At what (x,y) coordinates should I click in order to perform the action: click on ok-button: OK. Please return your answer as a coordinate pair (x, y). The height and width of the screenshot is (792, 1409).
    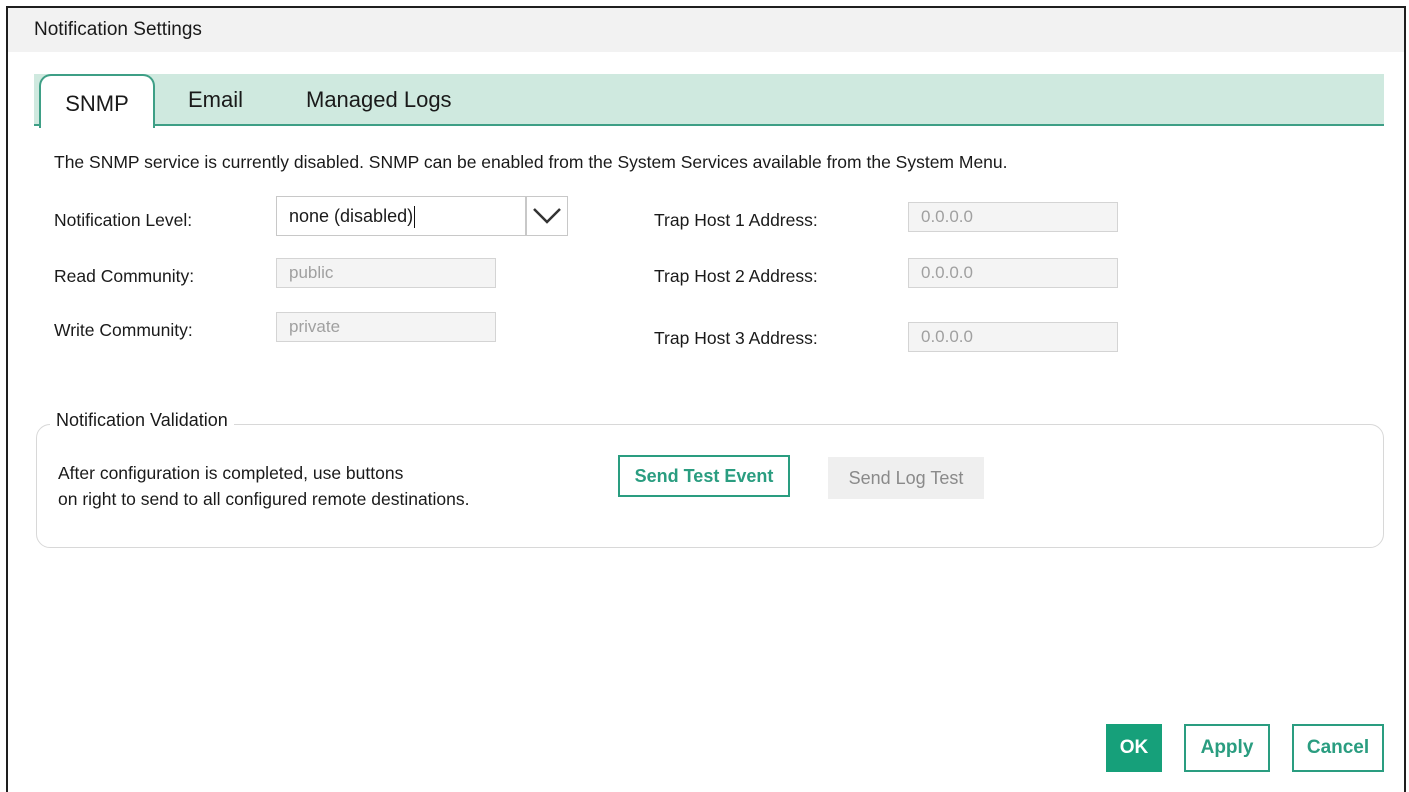
    Looking at the image, I should click on (1134, 748).